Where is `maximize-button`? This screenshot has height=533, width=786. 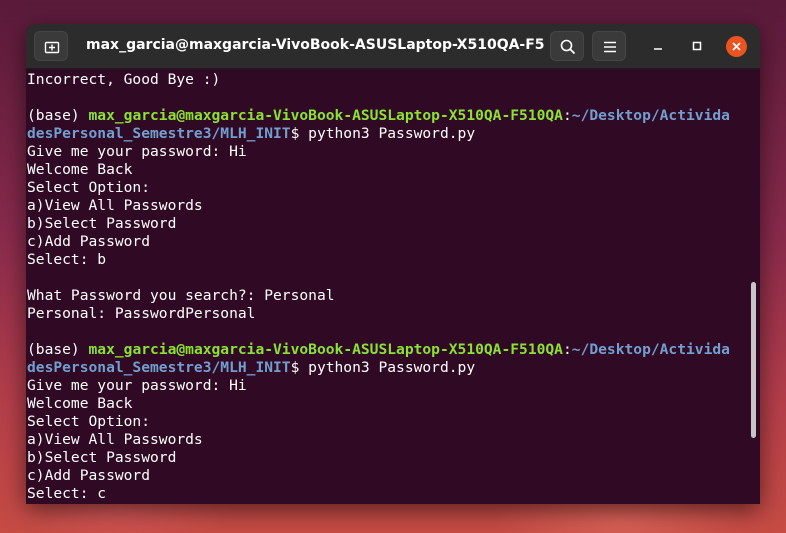 maximize-button is located at coordinates (697, 46).